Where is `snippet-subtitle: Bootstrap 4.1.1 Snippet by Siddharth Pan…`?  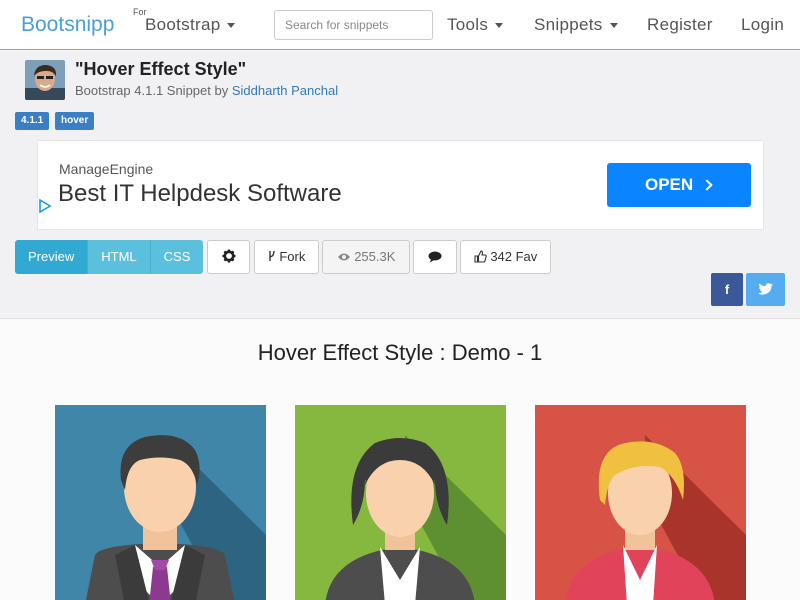
snippet-subtitle: Bootstrap 4.1.1 Snippet by Siddharth Pan… is located at coordinates (206, 90).